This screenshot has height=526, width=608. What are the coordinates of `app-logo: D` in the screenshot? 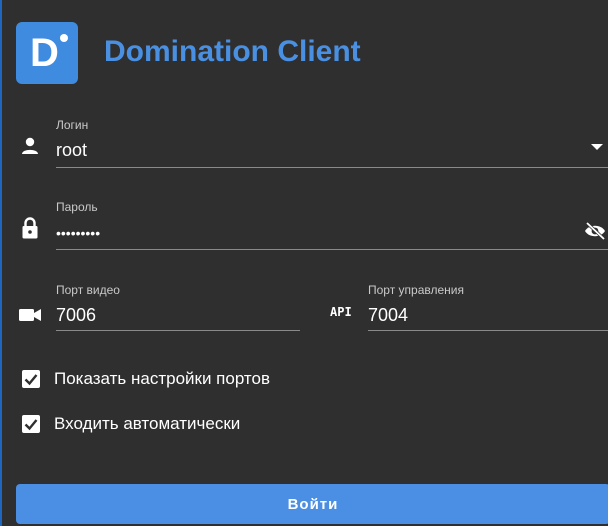 It's located at (47, 53).